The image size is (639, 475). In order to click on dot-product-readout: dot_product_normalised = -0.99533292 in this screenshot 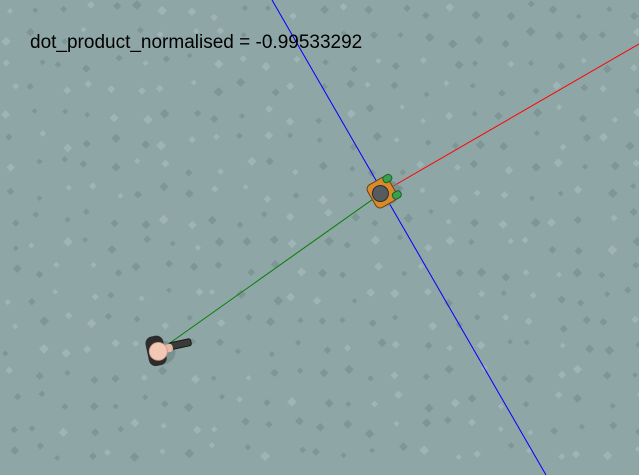, I will do `click(196, 43)`.